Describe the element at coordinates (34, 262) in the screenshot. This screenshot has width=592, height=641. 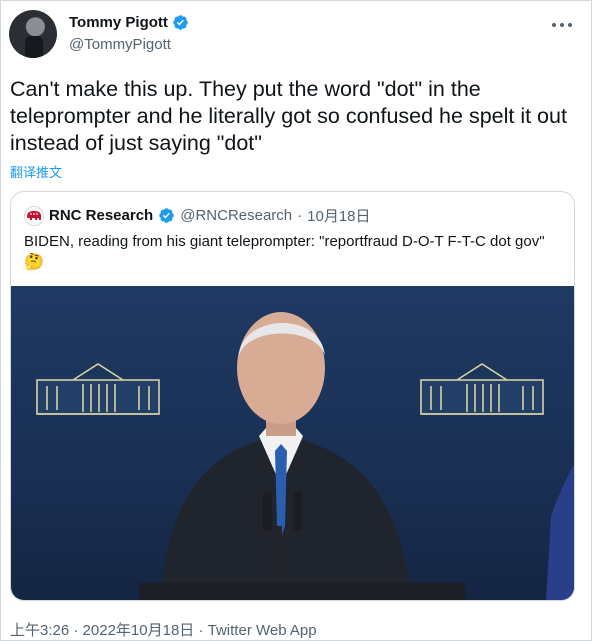
I see `thinking-face-emoji: 🤔` at that location.